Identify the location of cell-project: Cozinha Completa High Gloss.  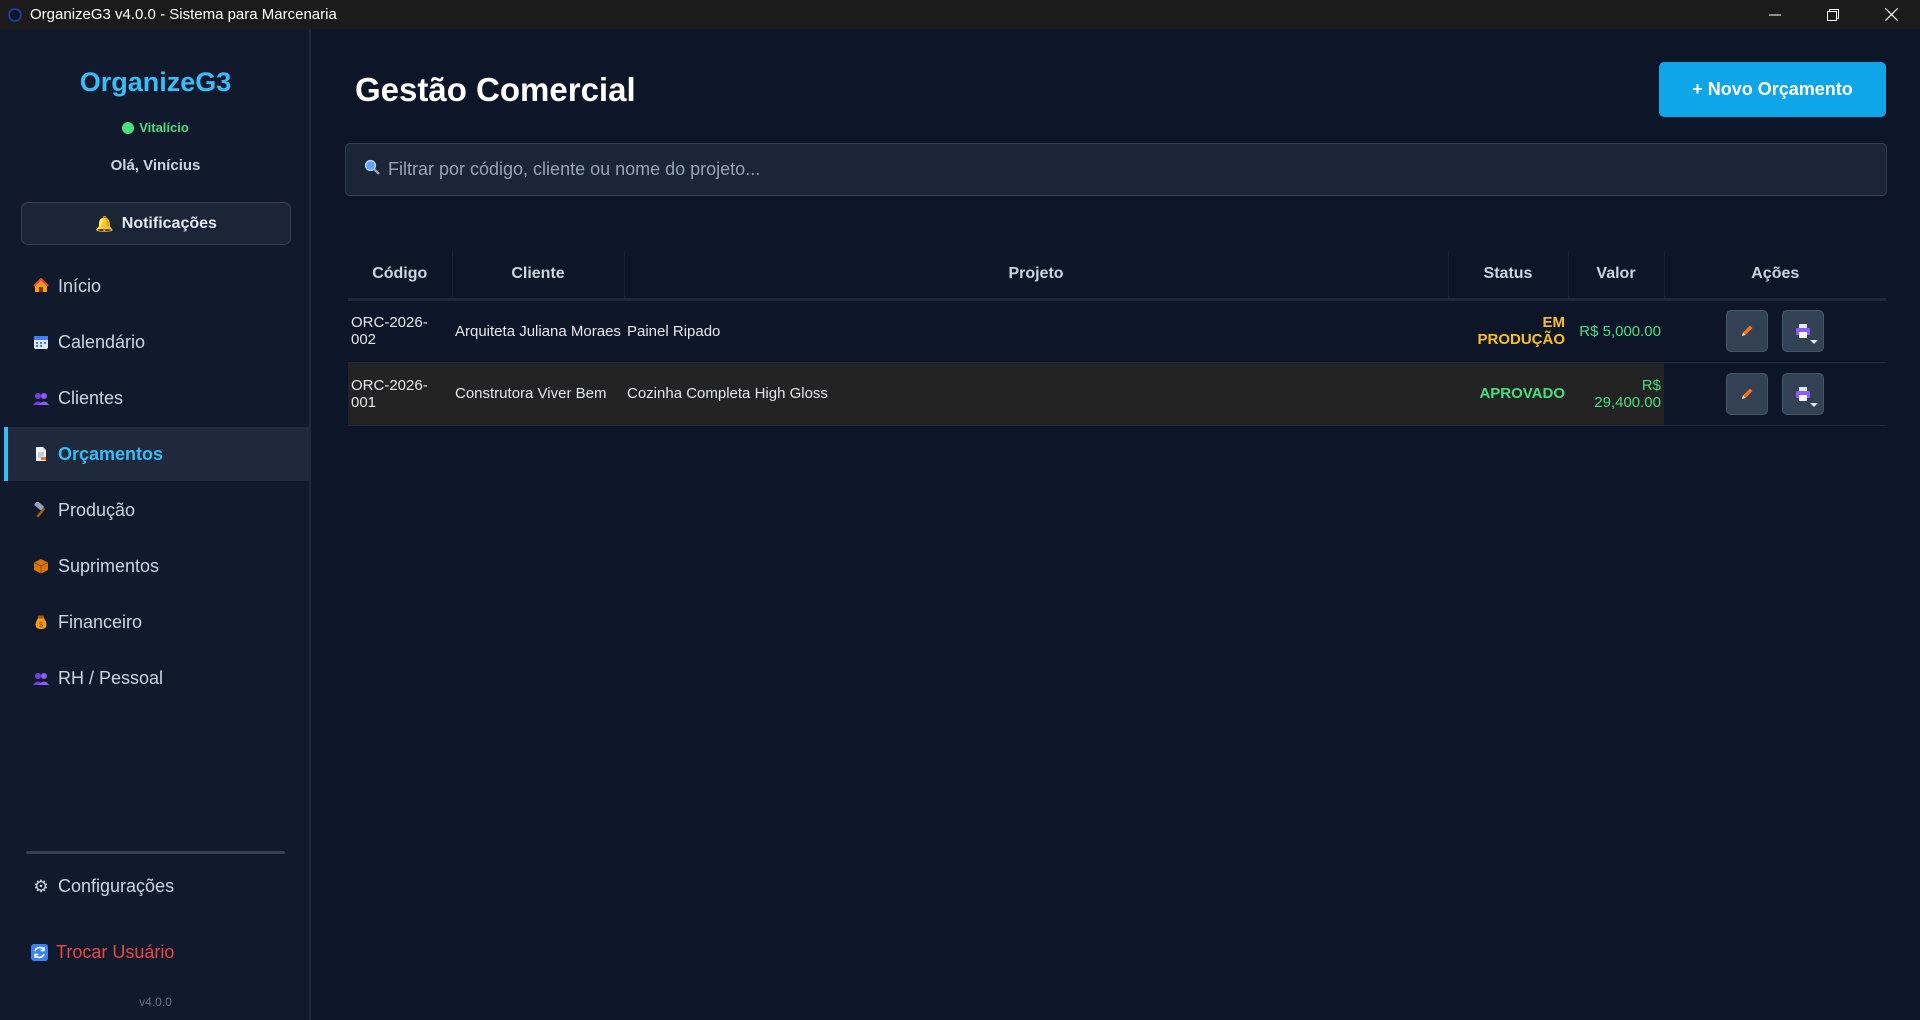
(1036, 393).